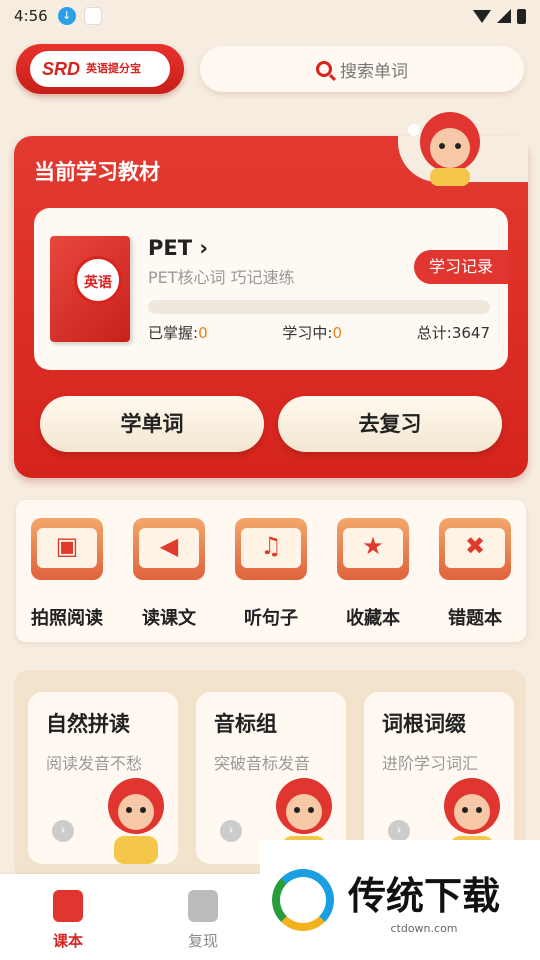  What do you see at coordinates (373, 618) in the screenshot?
I see `feature-label: 收藏本` at bounding box center [373, 618].